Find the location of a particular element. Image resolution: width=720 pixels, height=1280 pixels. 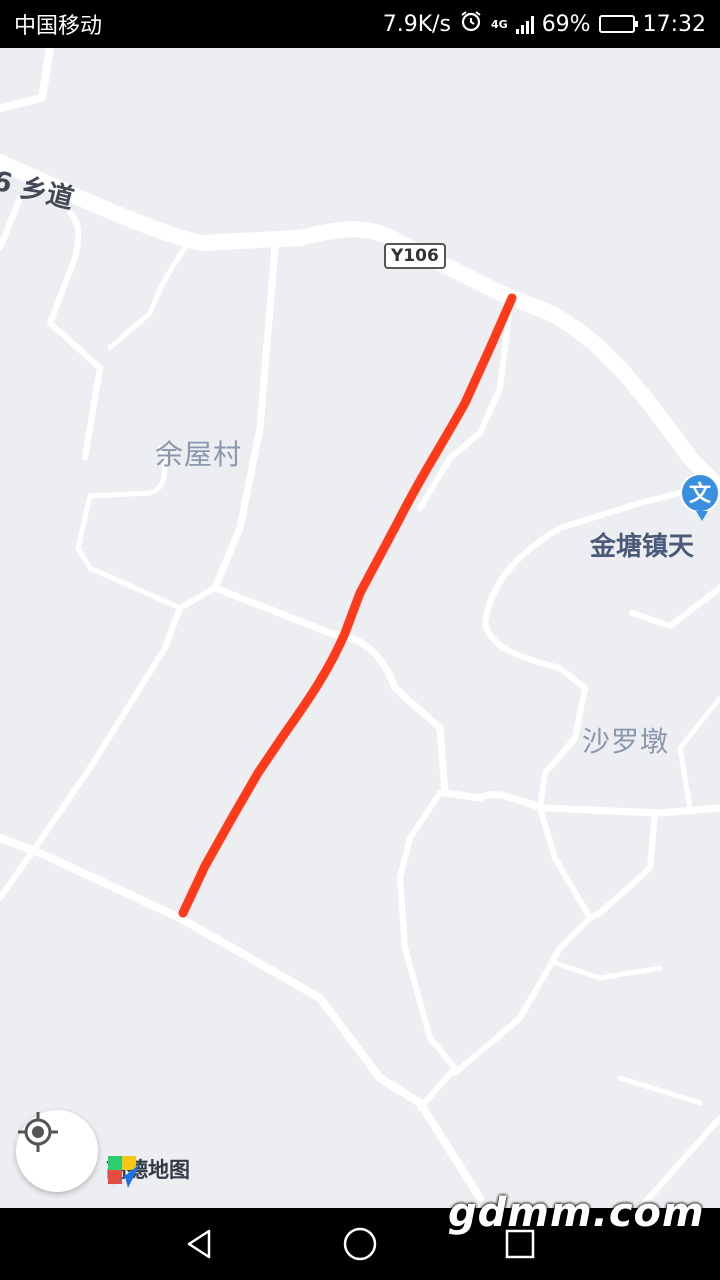

battery-icon is located at coordinates (618, 24).